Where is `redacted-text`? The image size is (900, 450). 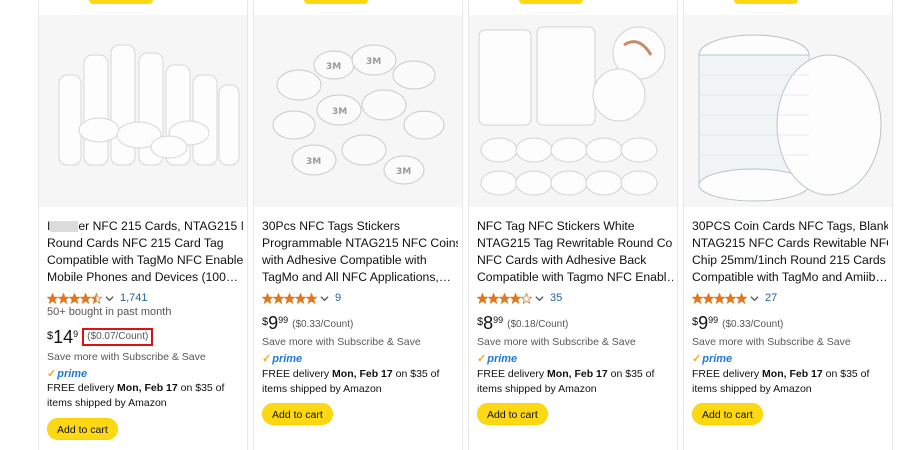 redacted-text is located at coordinates (64, 227).